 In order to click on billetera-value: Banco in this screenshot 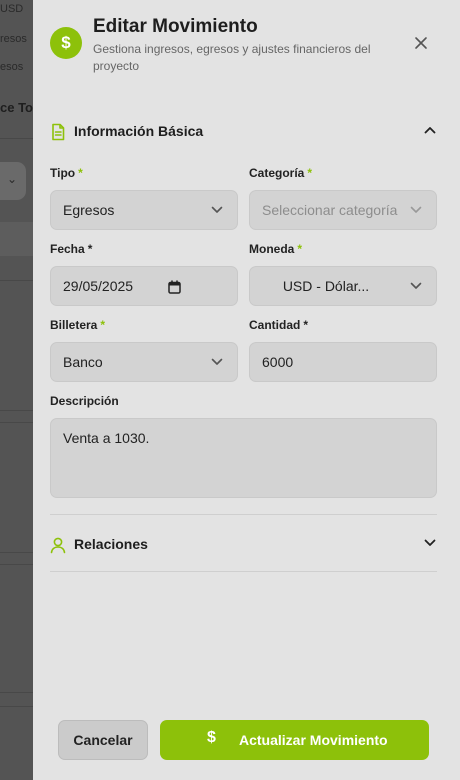, I will do `click(83, 362)`.